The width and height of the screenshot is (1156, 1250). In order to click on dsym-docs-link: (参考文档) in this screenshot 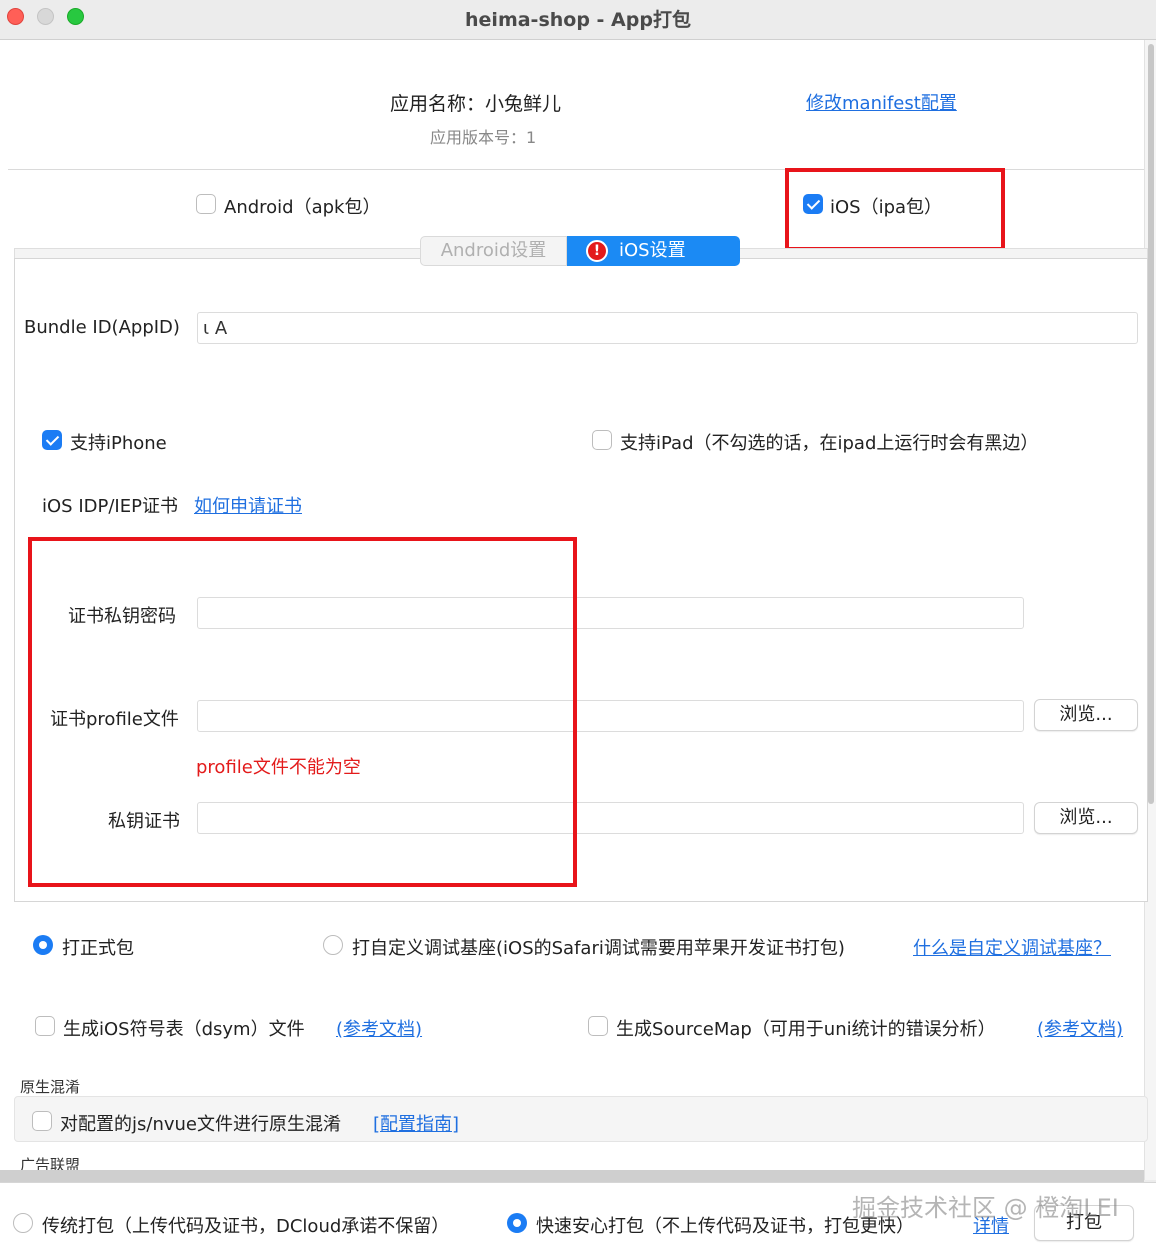, I will do `click(379, 1028)`.